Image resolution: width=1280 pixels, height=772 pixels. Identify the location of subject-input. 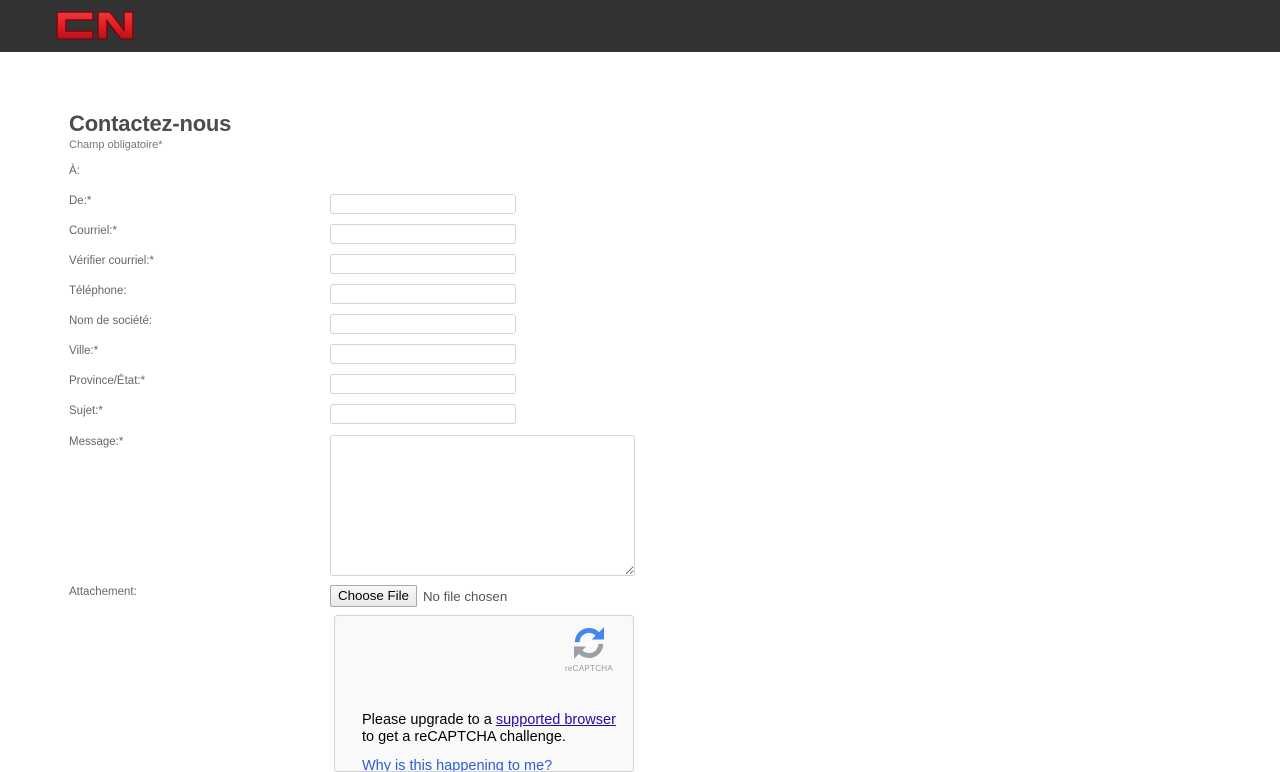
(423, 414).